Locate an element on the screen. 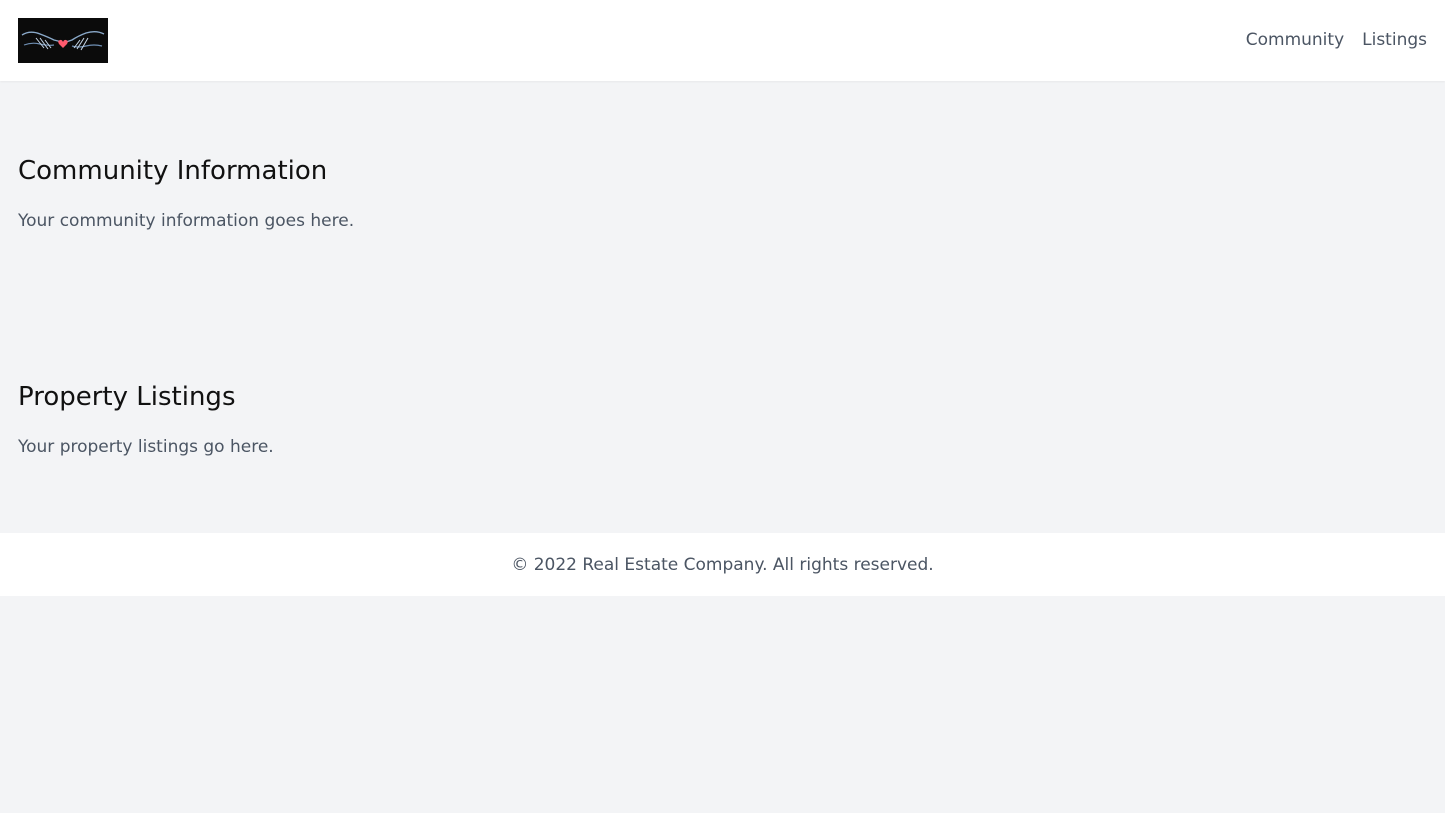 The image size is (1445, 813). nav-link-community: Community is located at coordinates (1295, 40).